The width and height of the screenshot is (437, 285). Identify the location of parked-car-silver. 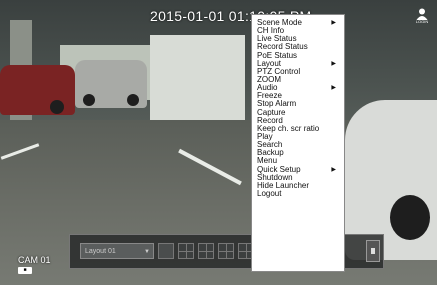
(111, 84).